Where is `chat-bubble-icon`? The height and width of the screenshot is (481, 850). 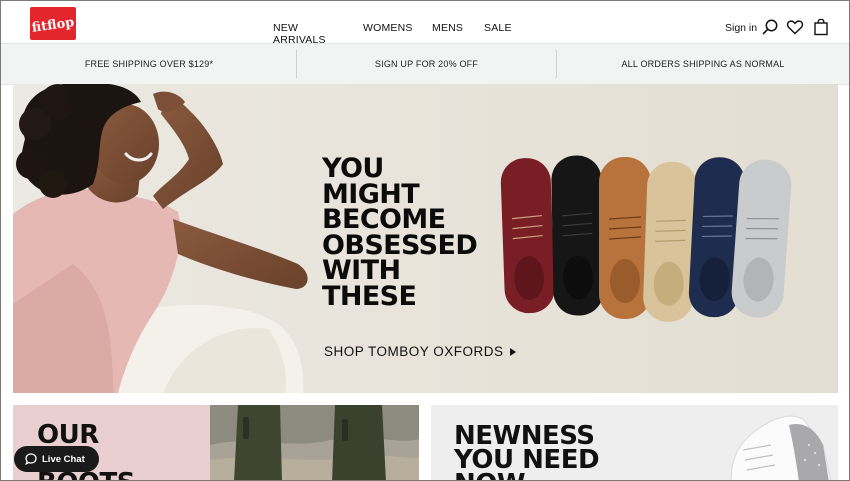 chat-bubble-icon is located at coordinates (31, 459).